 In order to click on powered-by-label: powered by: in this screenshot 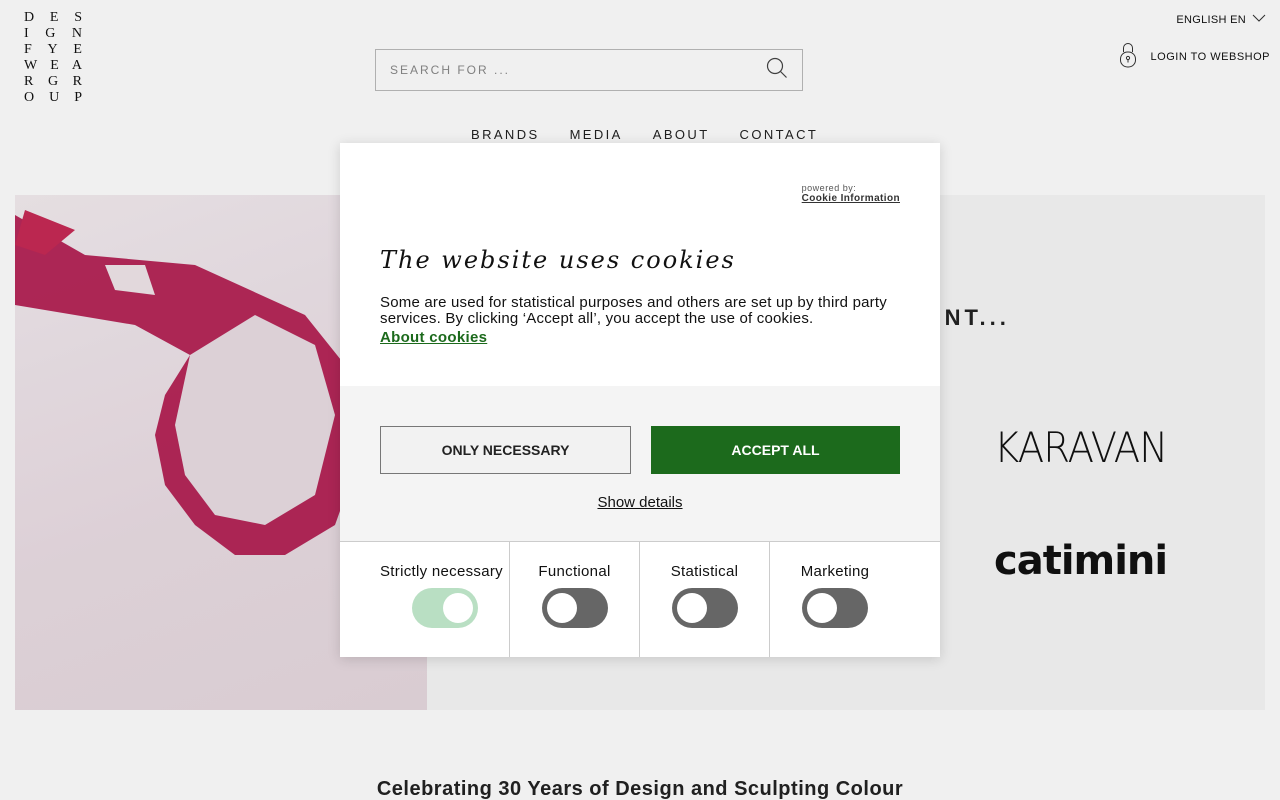, I will do `click(829, 188)`.